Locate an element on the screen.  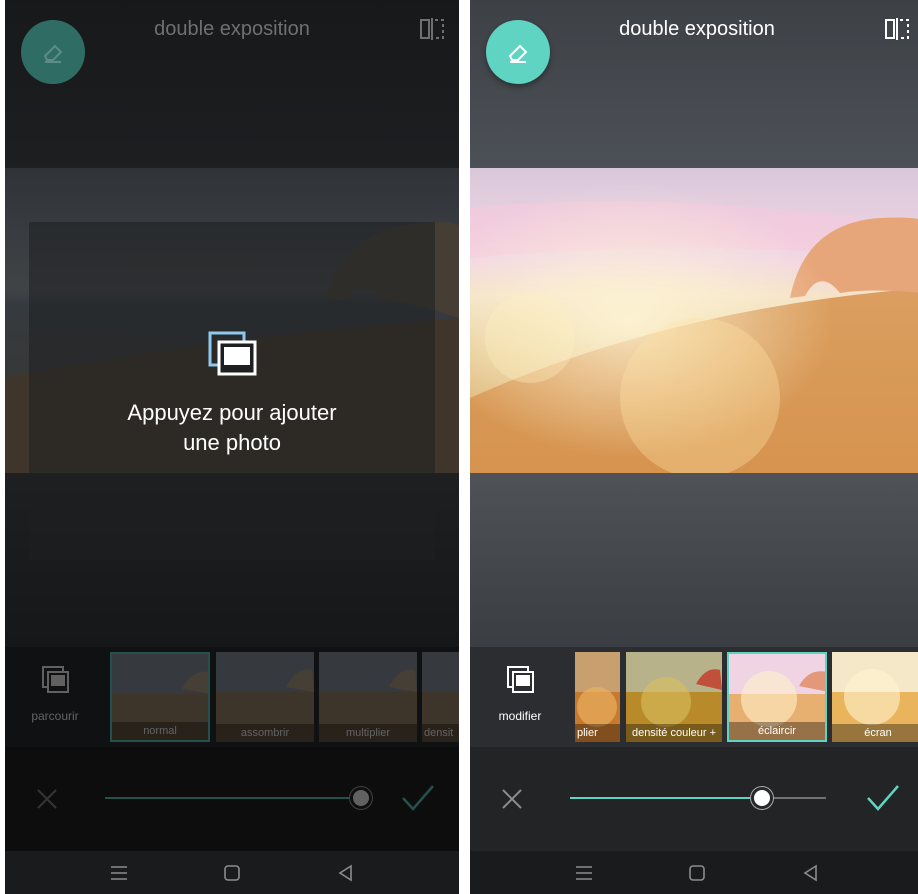
thumb-label: densité couleur + is located at coordinates (674, 733).